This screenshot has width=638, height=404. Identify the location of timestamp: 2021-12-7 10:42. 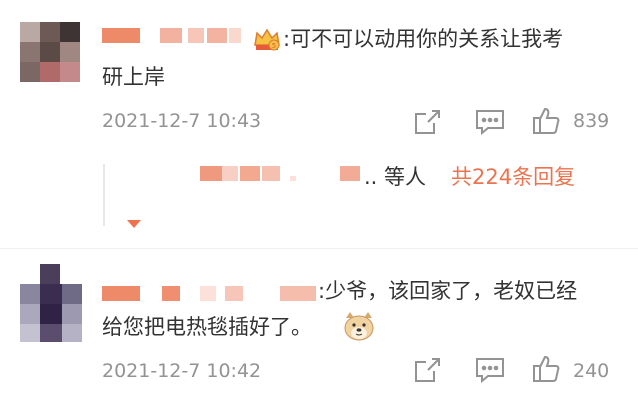
(182, 371).